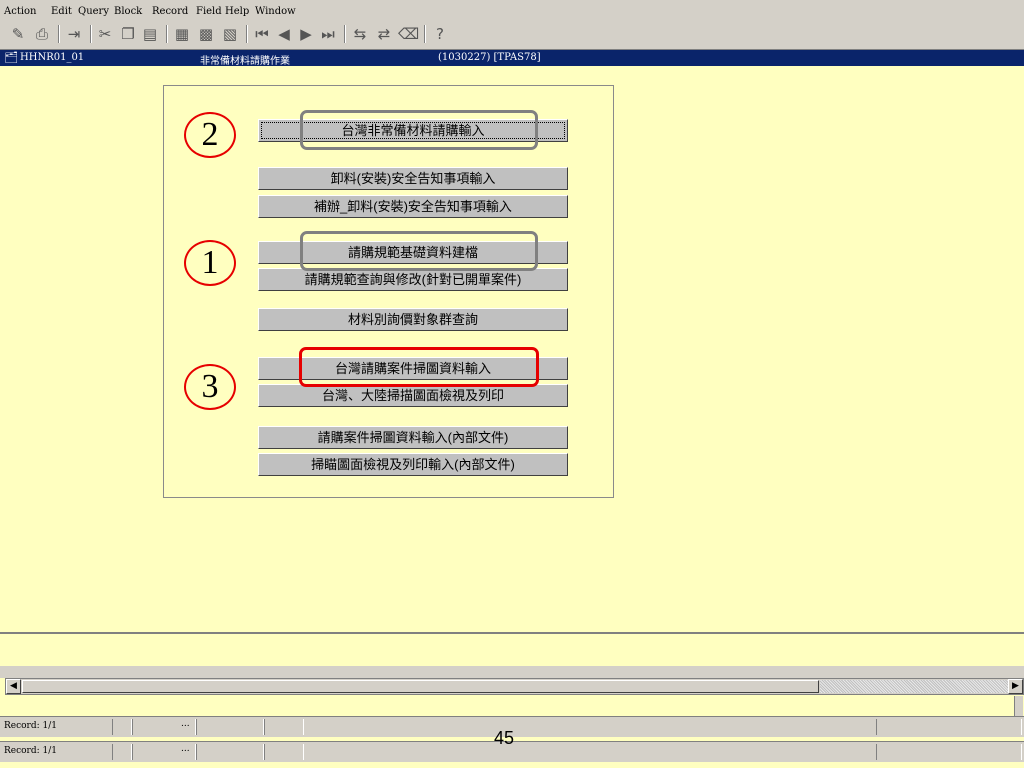 Image resolution: width=1024 pixels, height=768 pixels. What do you see at coordinates (11, 57) in the screenshot?
I see `form-icon: 🗂` at bounding box center [11, 57].